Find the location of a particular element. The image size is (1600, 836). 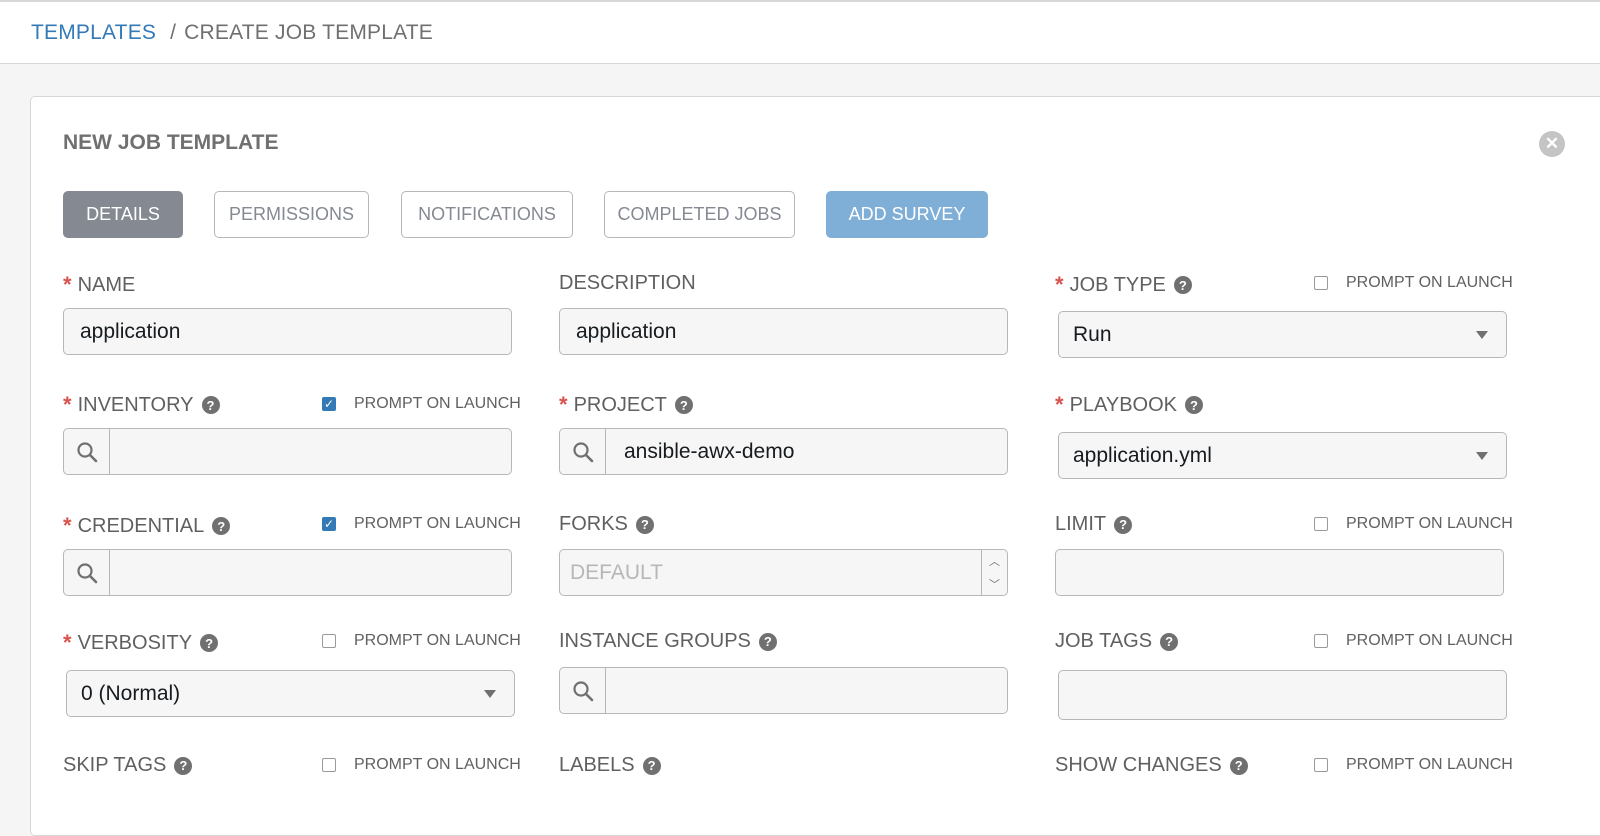

job-tags-prompt-on-launch: PROMPT ON LAUNCH is located at coordinates (1413, 641).